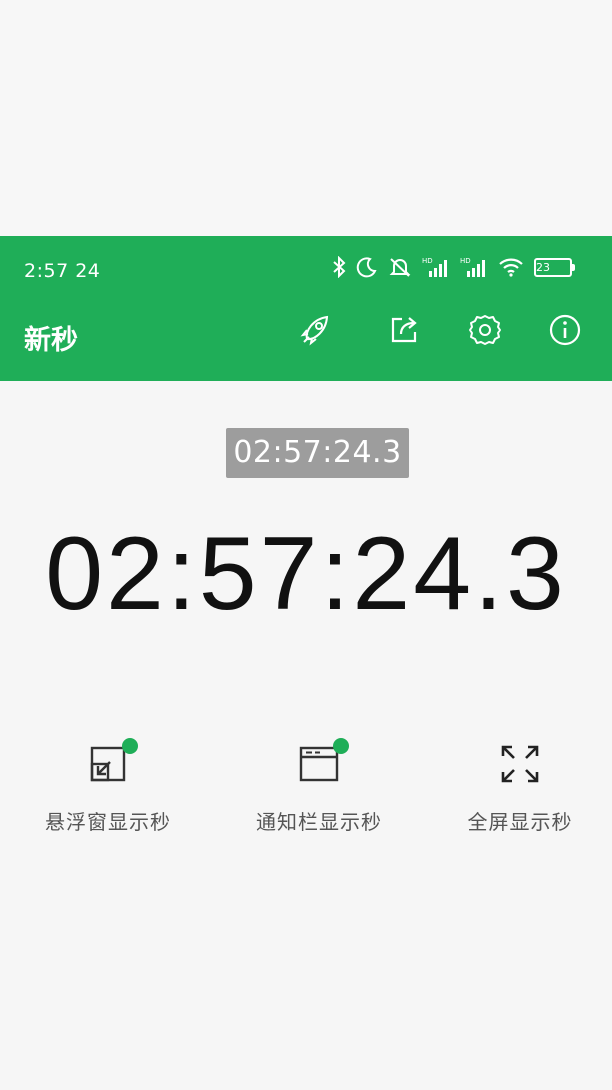  I want to click on status-icons: HD HD 23, so click(453, 267).